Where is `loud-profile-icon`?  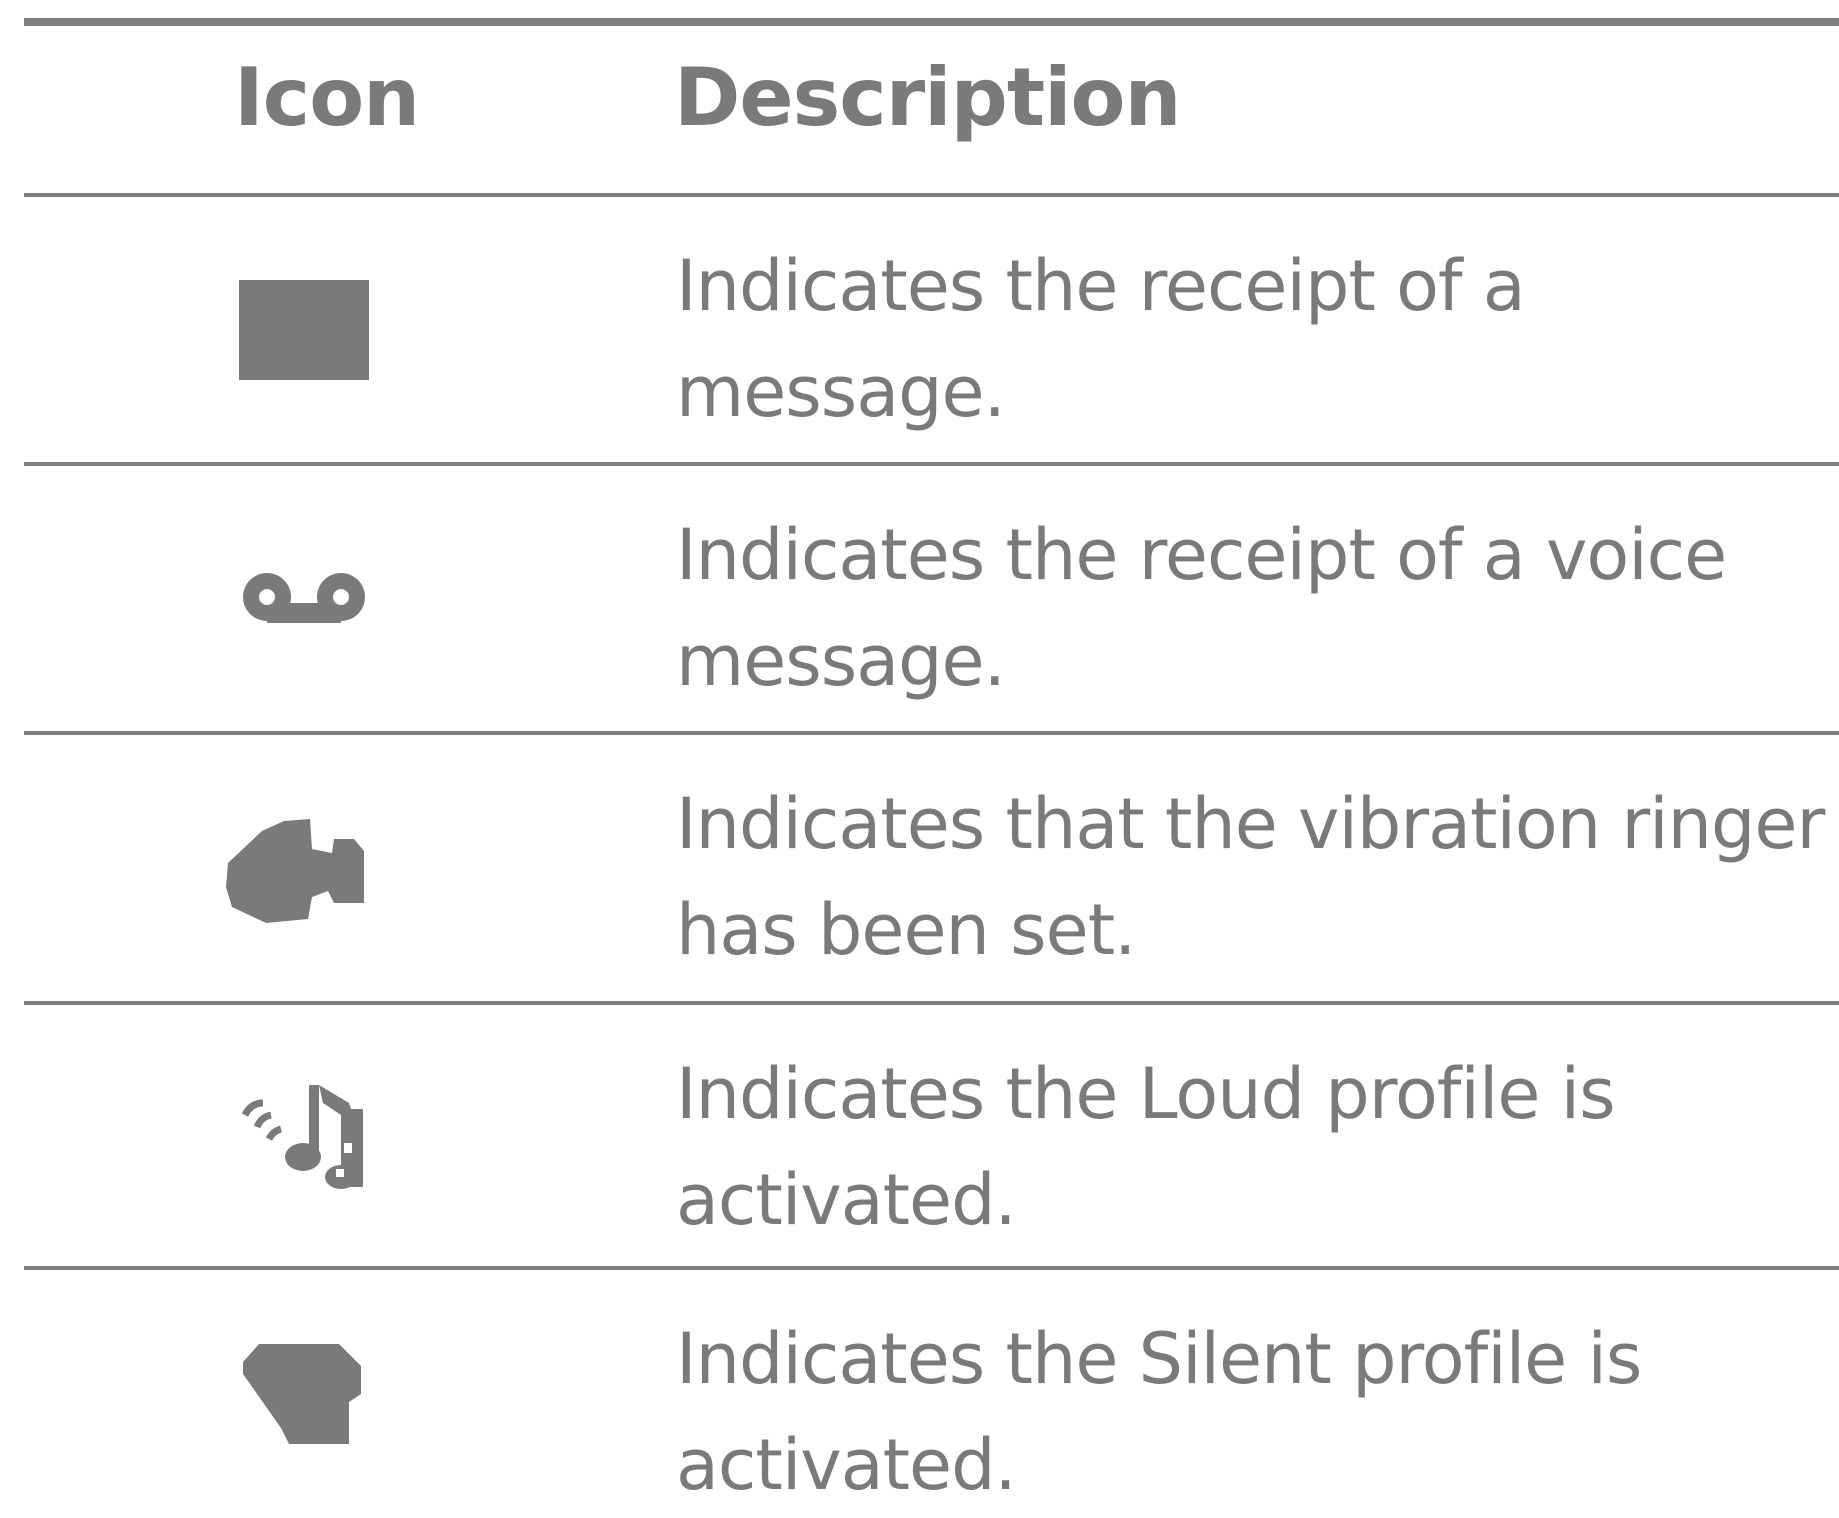
loud-profile-icon is located at coordinates (304, 1135).